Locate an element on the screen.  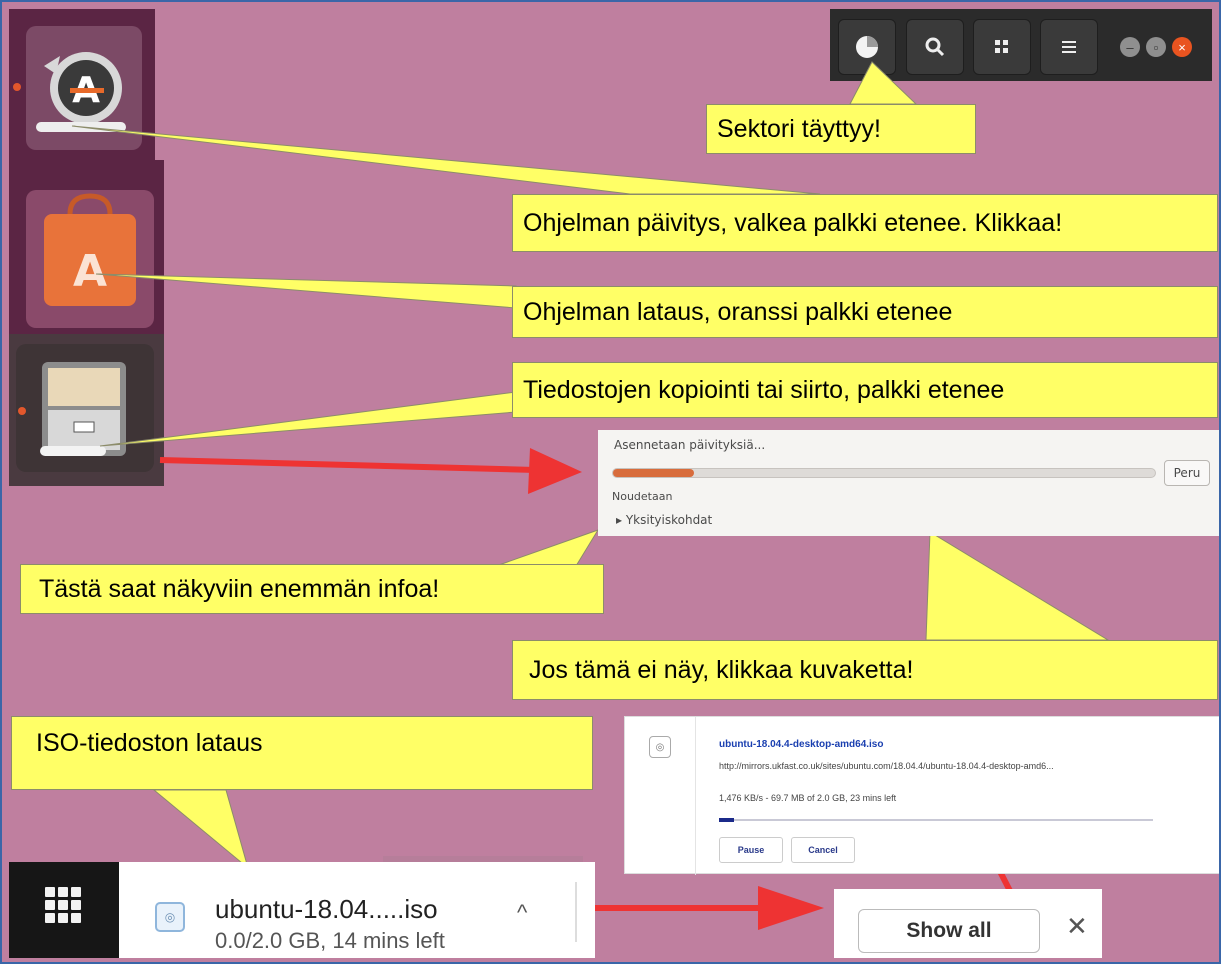
shelf-filename: ubuntu-18.04.....iso is located at coordinates (326, 909).